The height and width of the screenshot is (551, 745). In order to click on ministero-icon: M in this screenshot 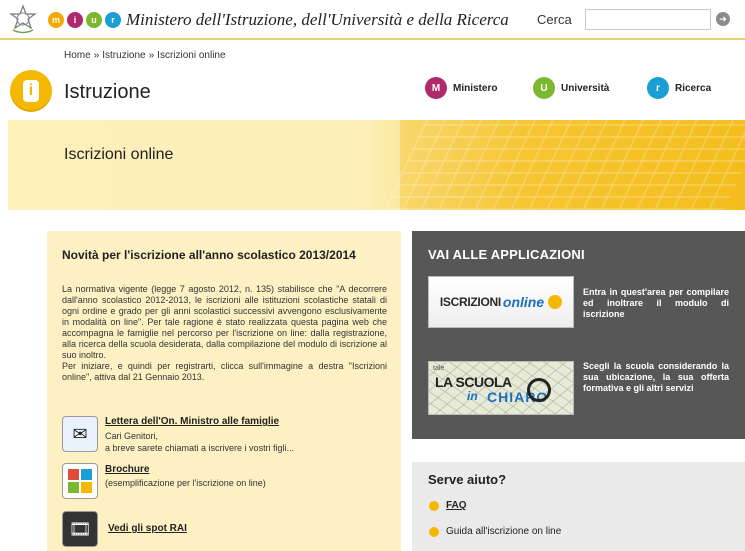, I will do `click(436, 88)`.